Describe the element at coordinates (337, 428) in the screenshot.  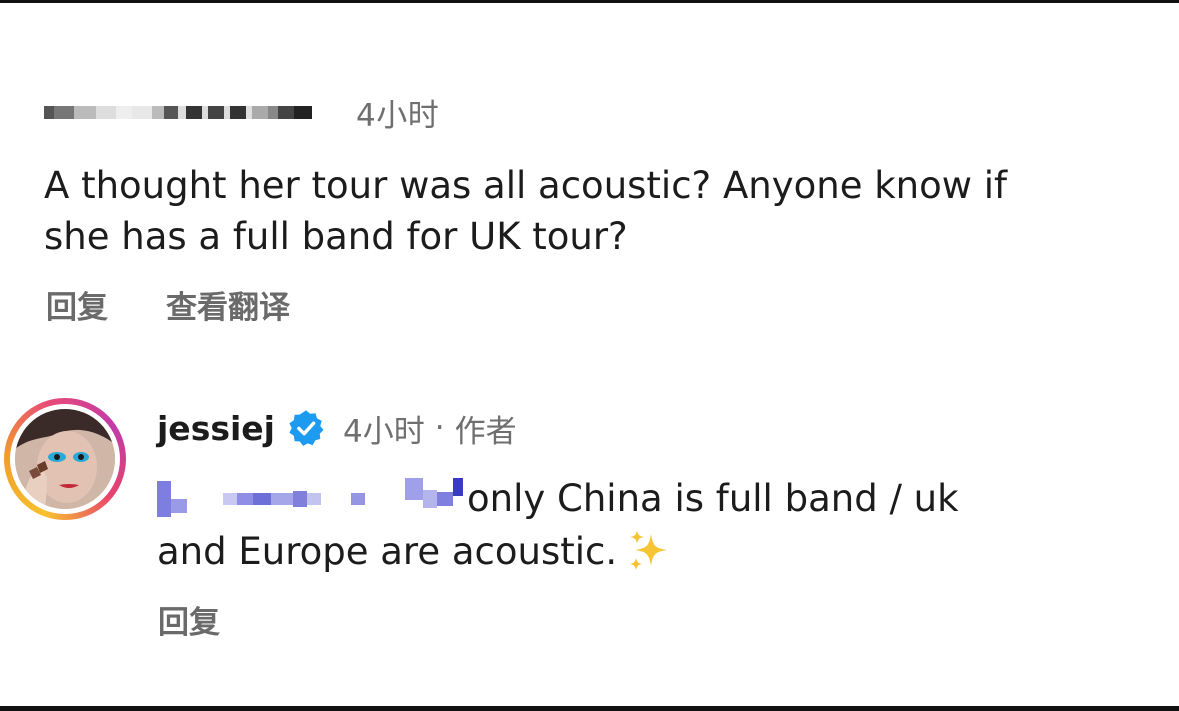
I see `comment-2-header: jessiej 4小时 · 作者` at that location.